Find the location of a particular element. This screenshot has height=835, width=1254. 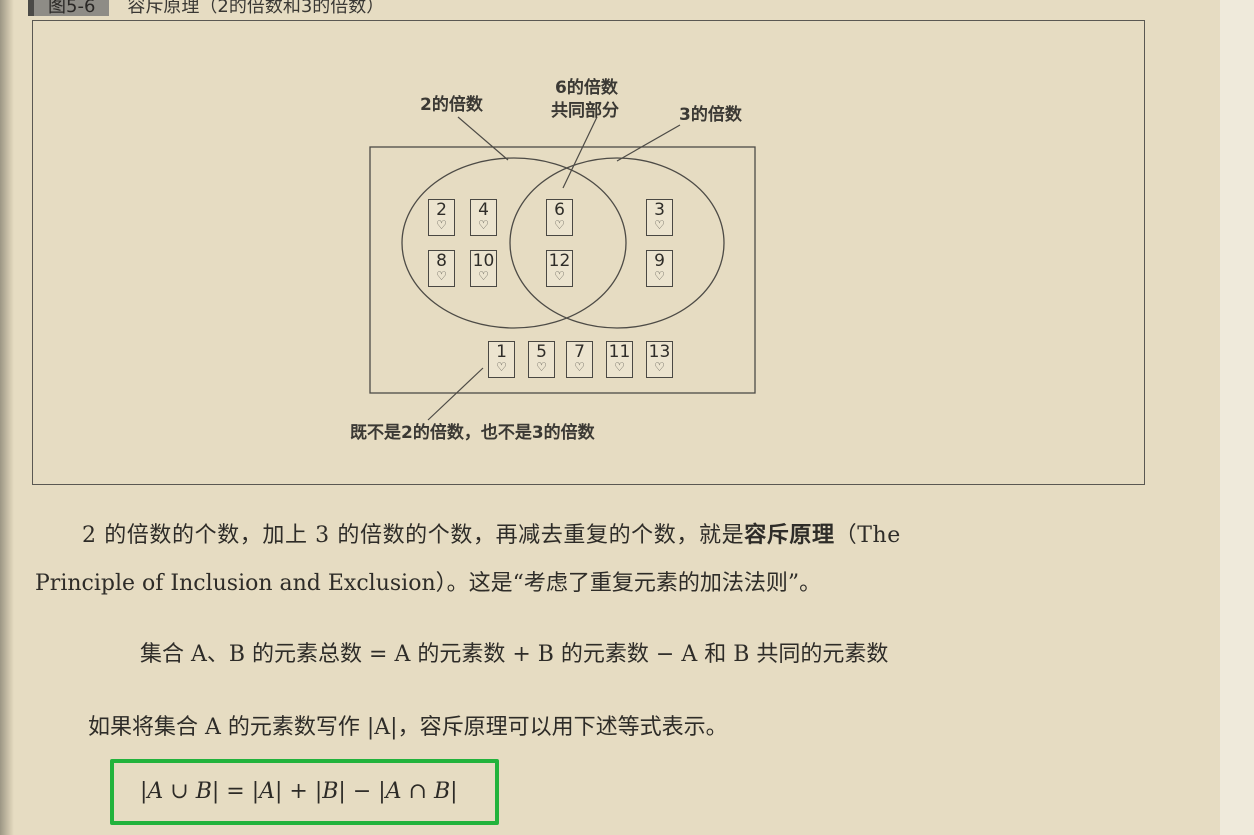

card-3-only: 3 ♡ is located at coordinates (659, 217).